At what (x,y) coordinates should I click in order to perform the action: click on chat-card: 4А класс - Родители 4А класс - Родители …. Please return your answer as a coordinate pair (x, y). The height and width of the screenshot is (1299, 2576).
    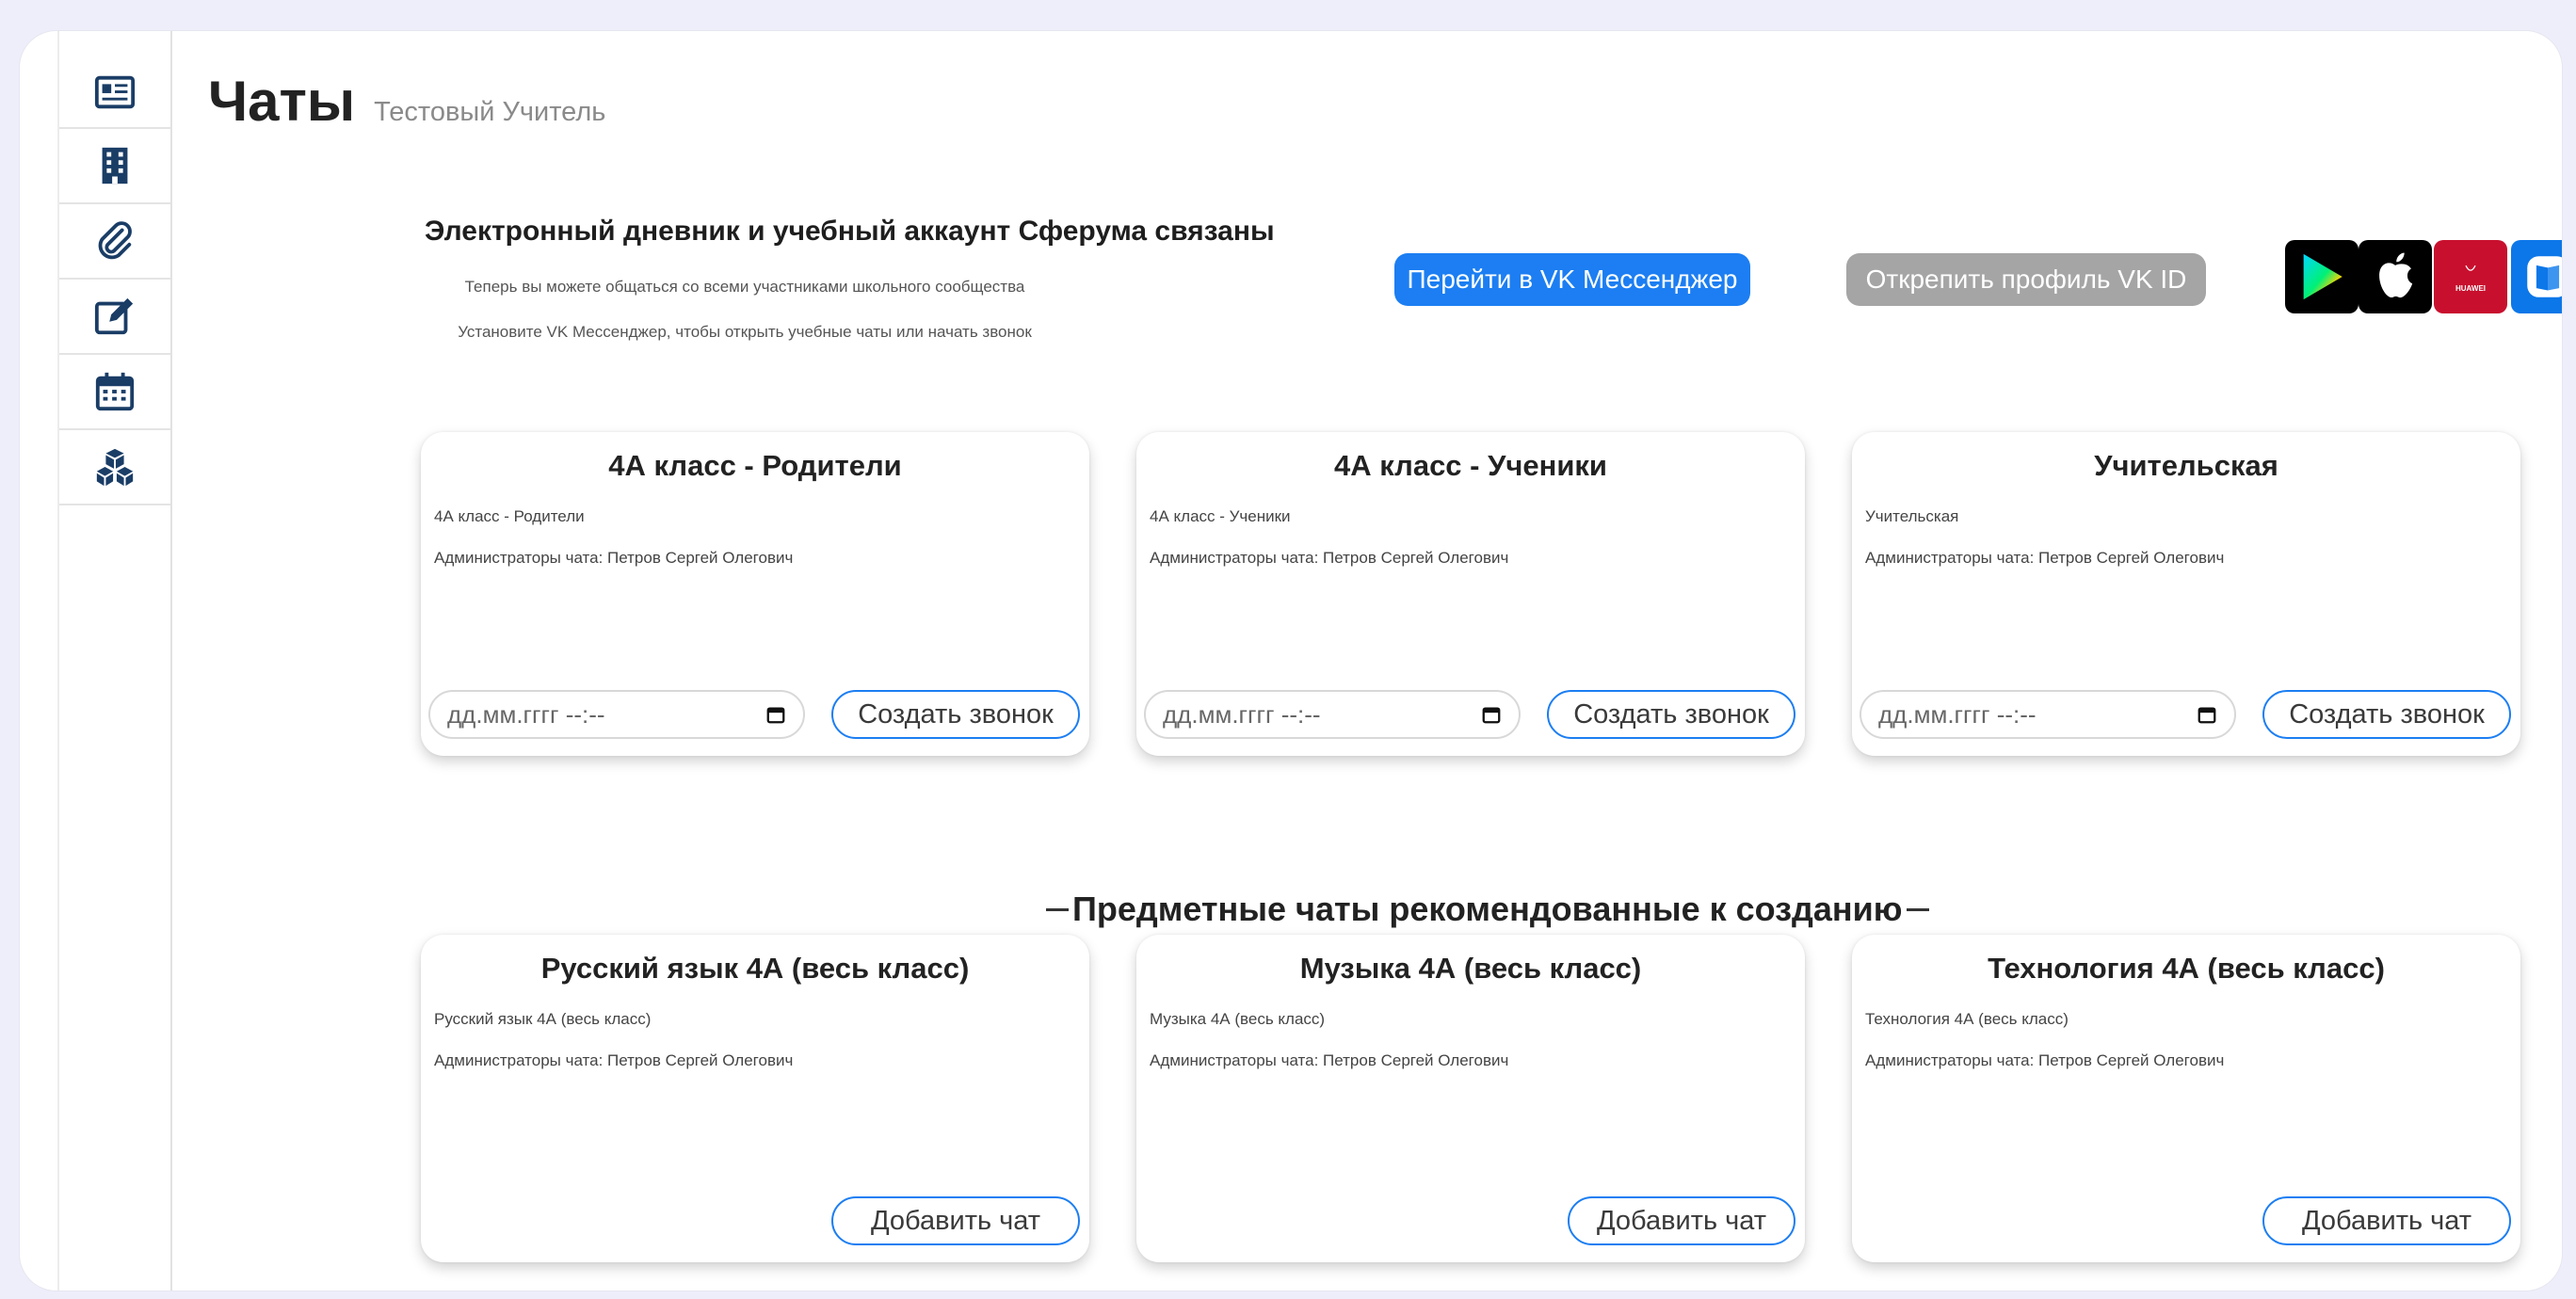
    Looking at the image, I should click on (755, 594).